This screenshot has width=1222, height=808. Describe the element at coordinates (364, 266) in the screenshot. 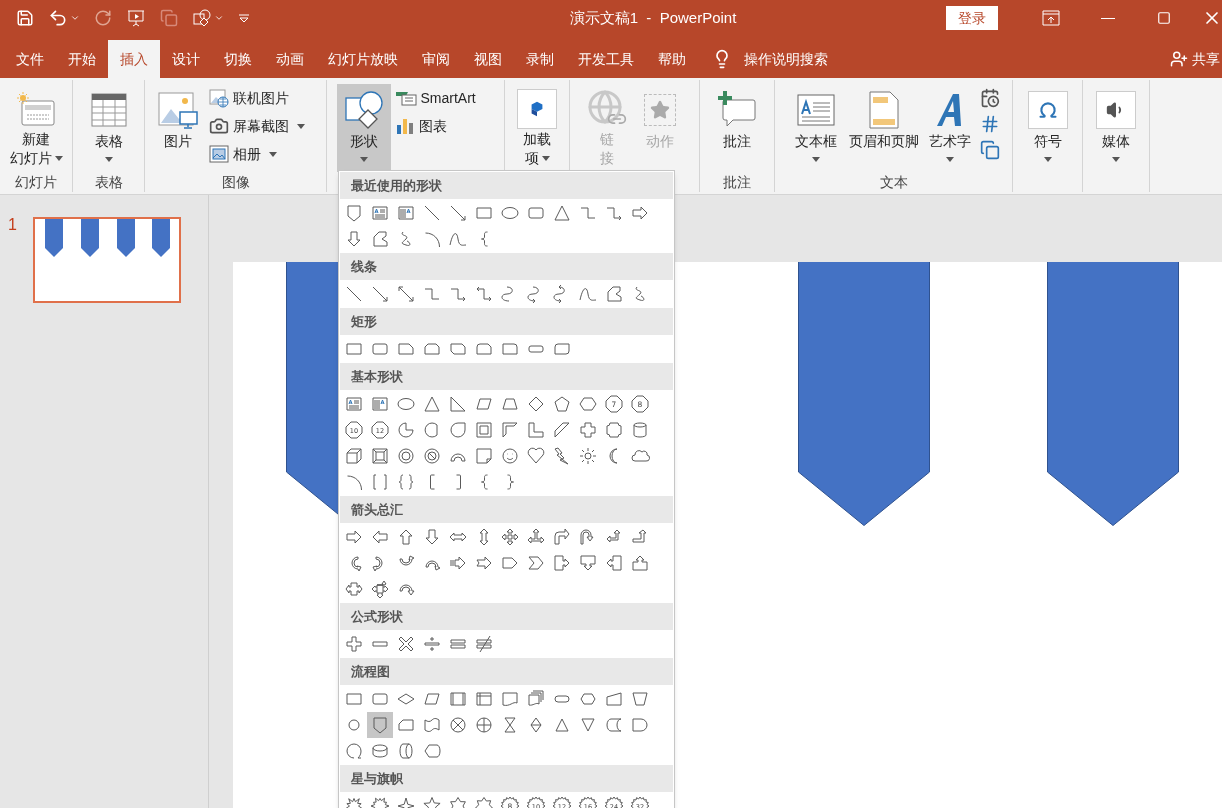

I see `section-header: 线条` at that location.